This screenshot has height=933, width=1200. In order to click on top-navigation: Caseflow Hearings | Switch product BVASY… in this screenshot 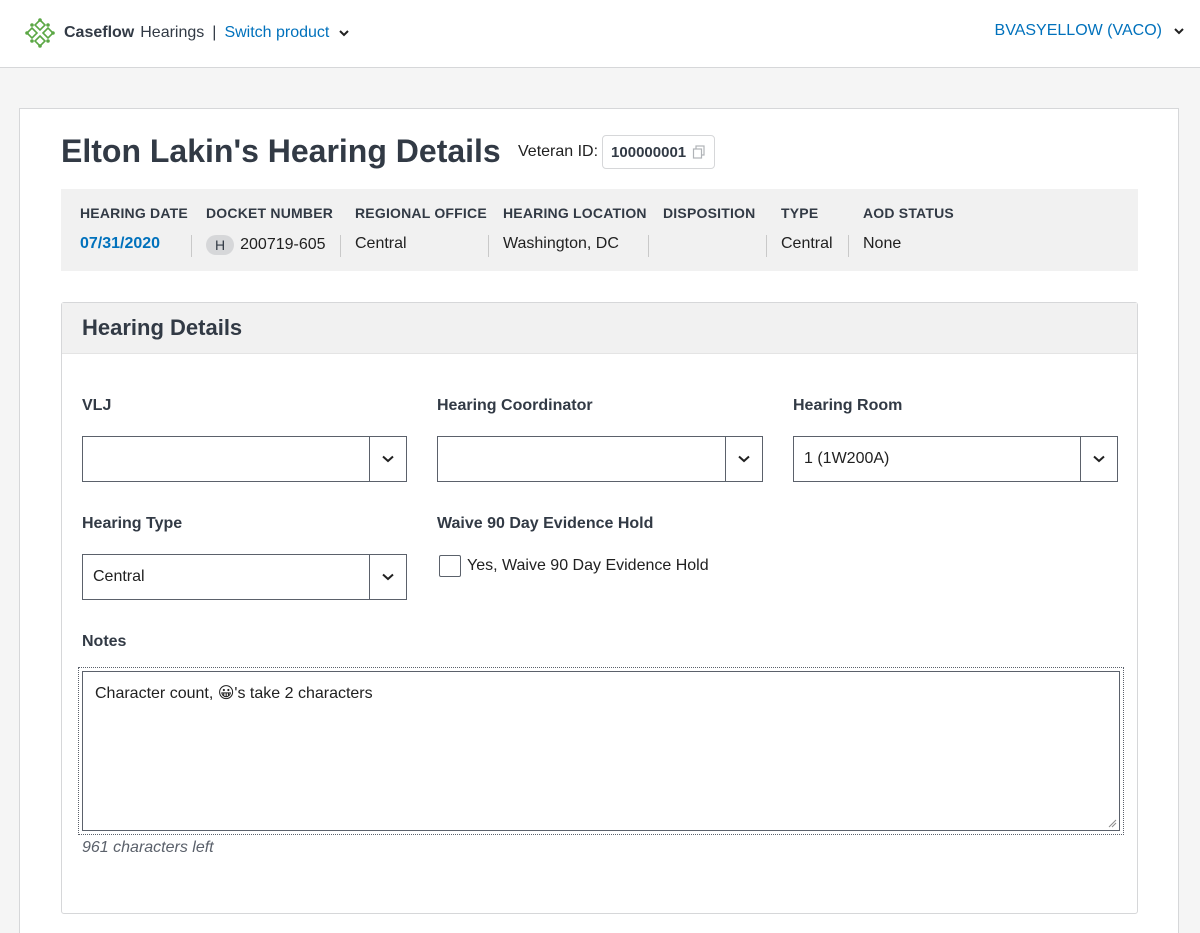, I will do `click(600, 34)`.